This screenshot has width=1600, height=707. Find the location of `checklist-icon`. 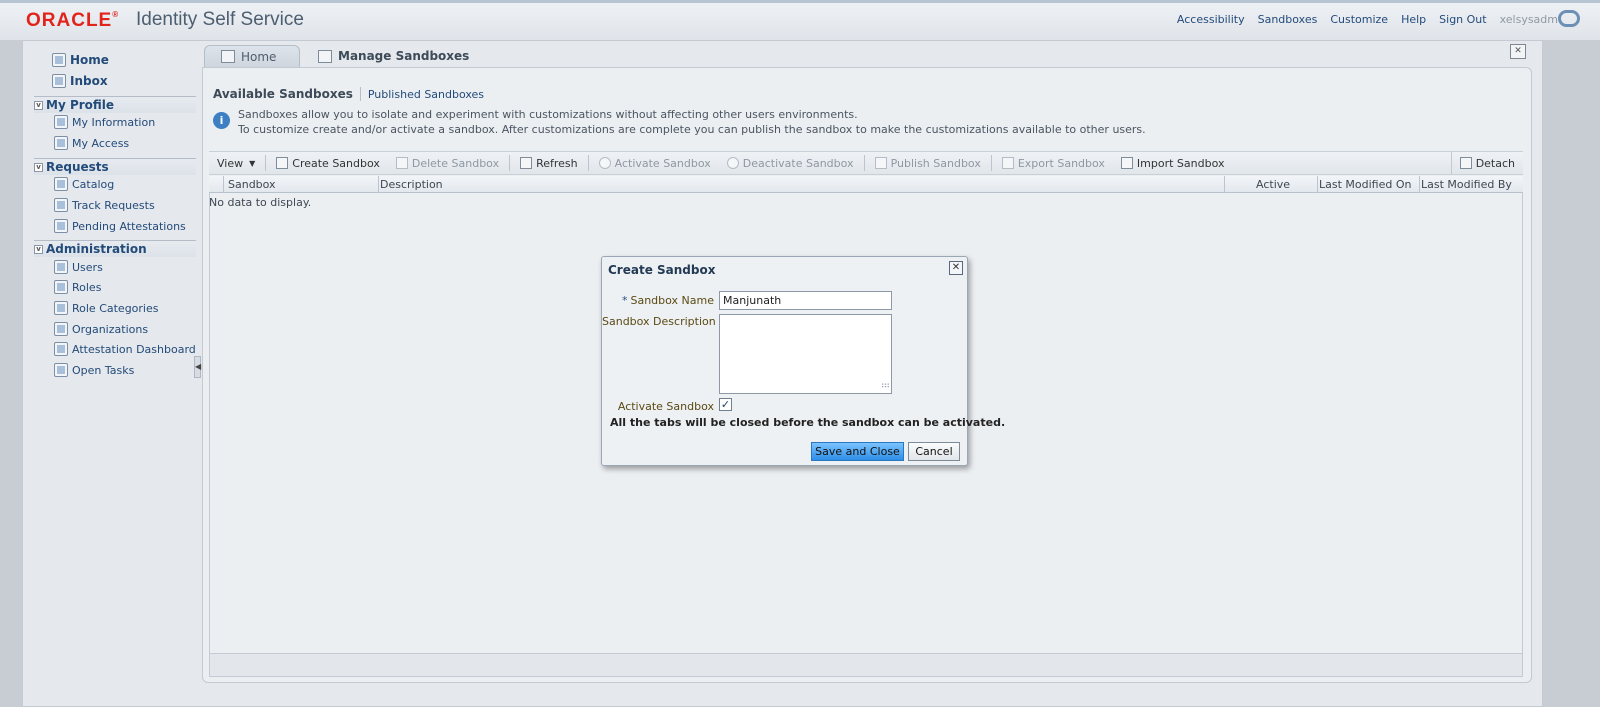

checklist-icon is located at coordinates (61, 226).